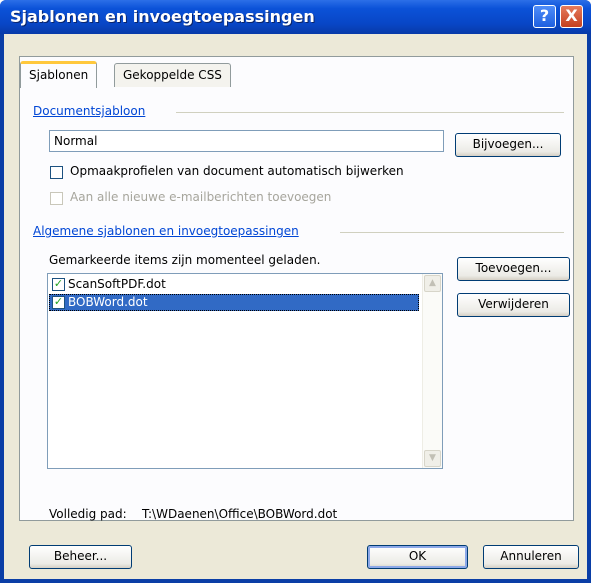 This screenshot has width=591, height=583. I want to click on list-item-label: BOBWord.dot, so click(108, 302).